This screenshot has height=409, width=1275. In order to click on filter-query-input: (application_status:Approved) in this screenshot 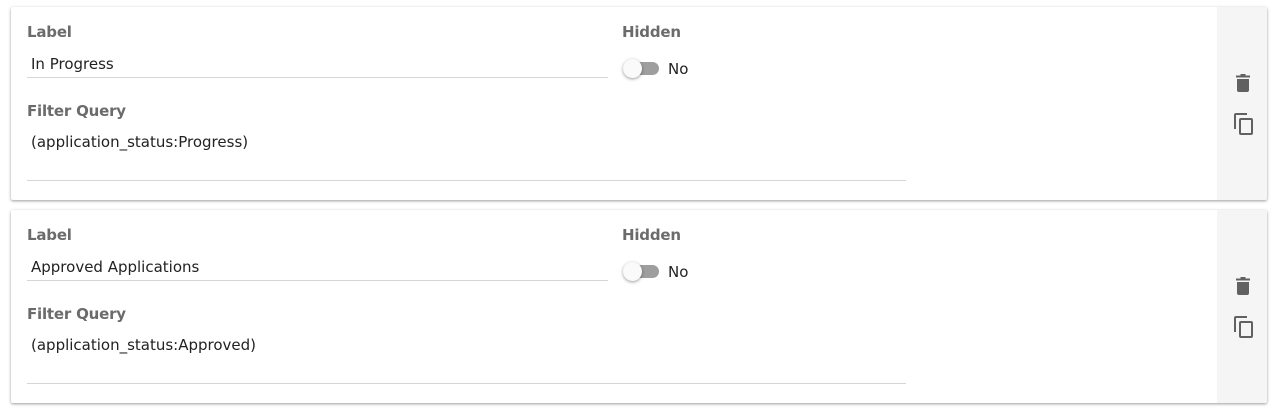, I will do `click(466, 358)`.